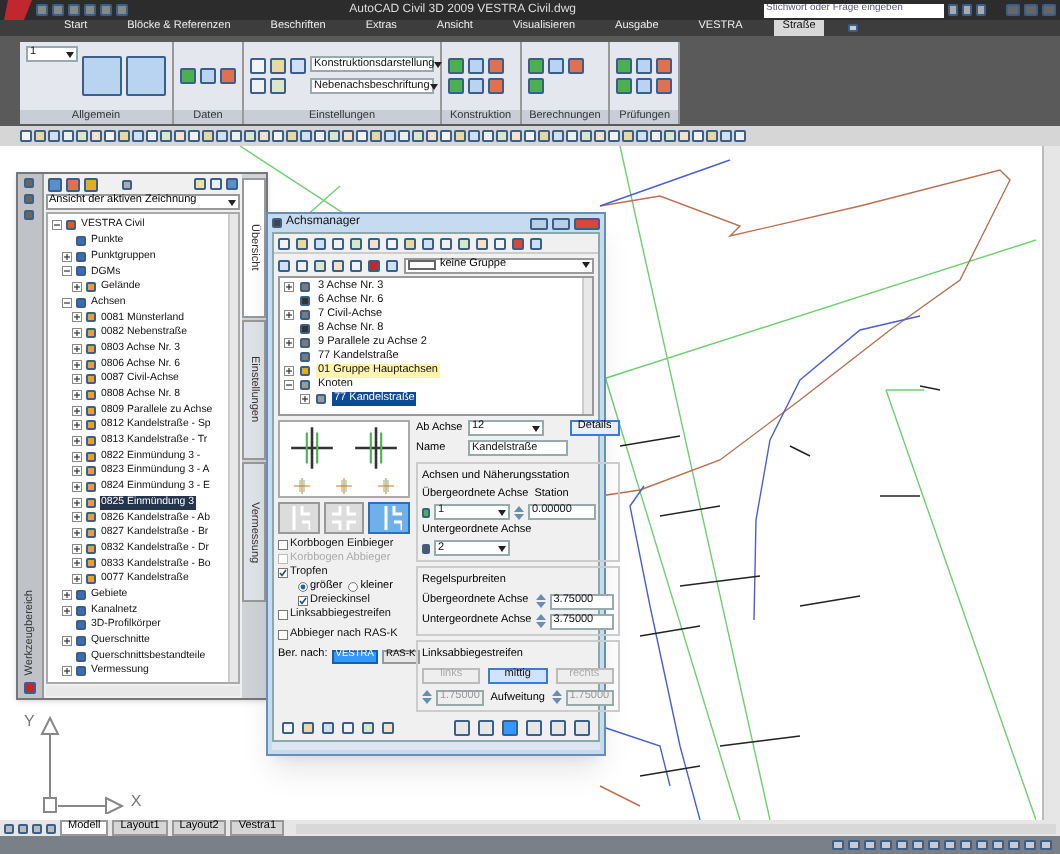 The width and height of the screenshot is (1060, 854). I want to click on ribbon-toggle-icon, so click(852, 28).